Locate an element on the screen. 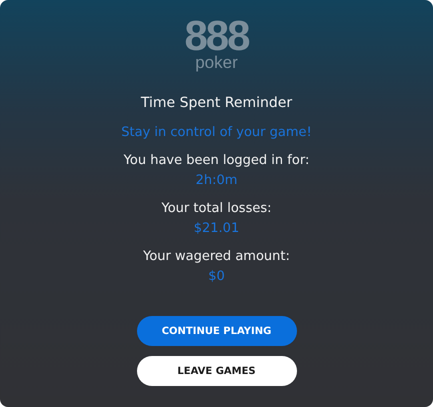 The height and width of the screenshot is (407, 433). logo-word: poker is located at coordinates (216, 63).